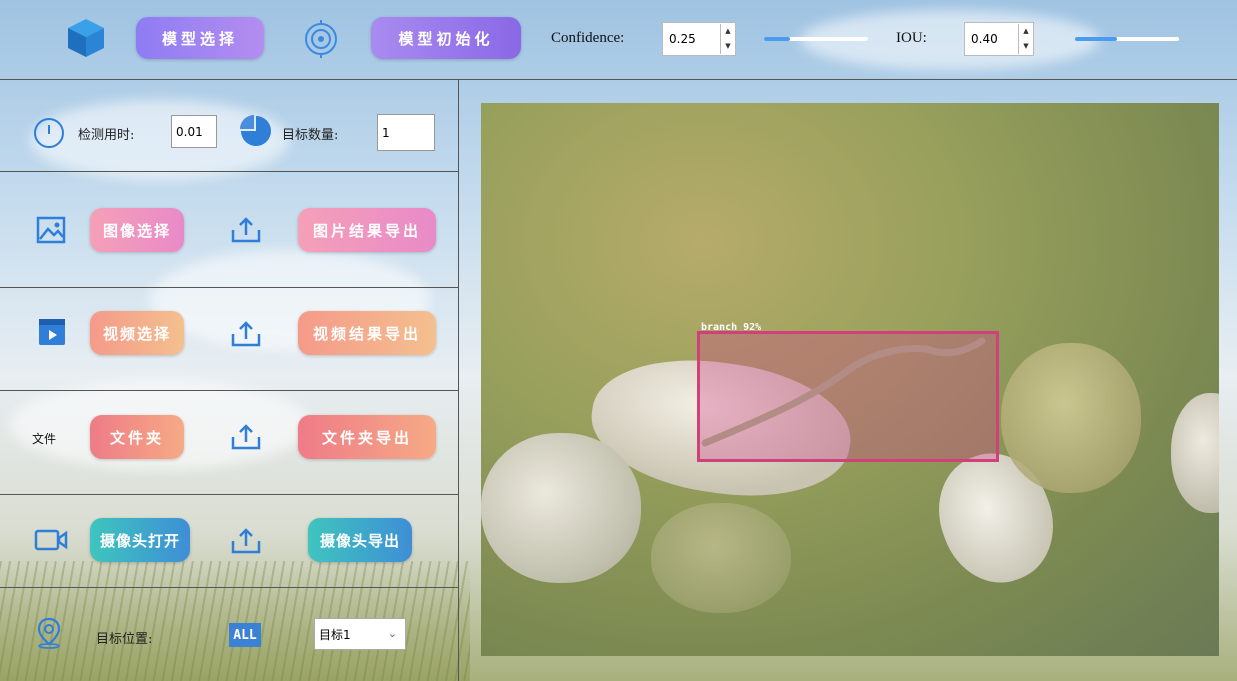 The height and width of the screenshot is (681, 1237). I want to click on target-position-label: 目标位置:, so click(124, 639).